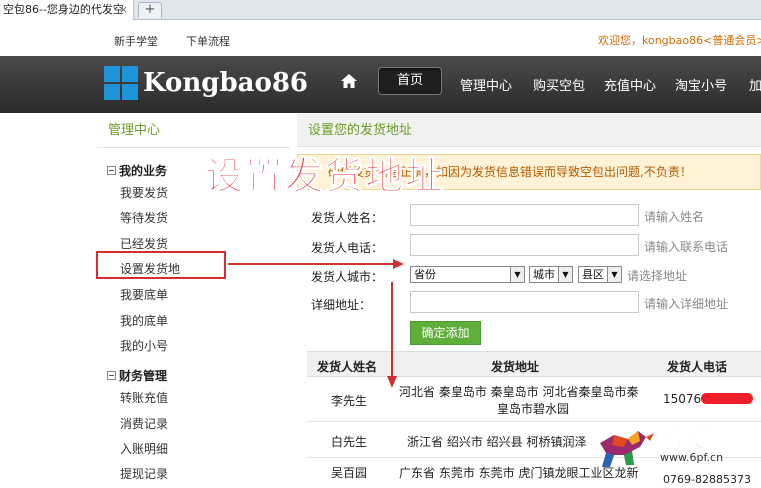 This screenshot has width=761, height=488. Describe the element at coordinates (657, 276) in the screenshot. I see `city-hint: 请选择地址` at that location.